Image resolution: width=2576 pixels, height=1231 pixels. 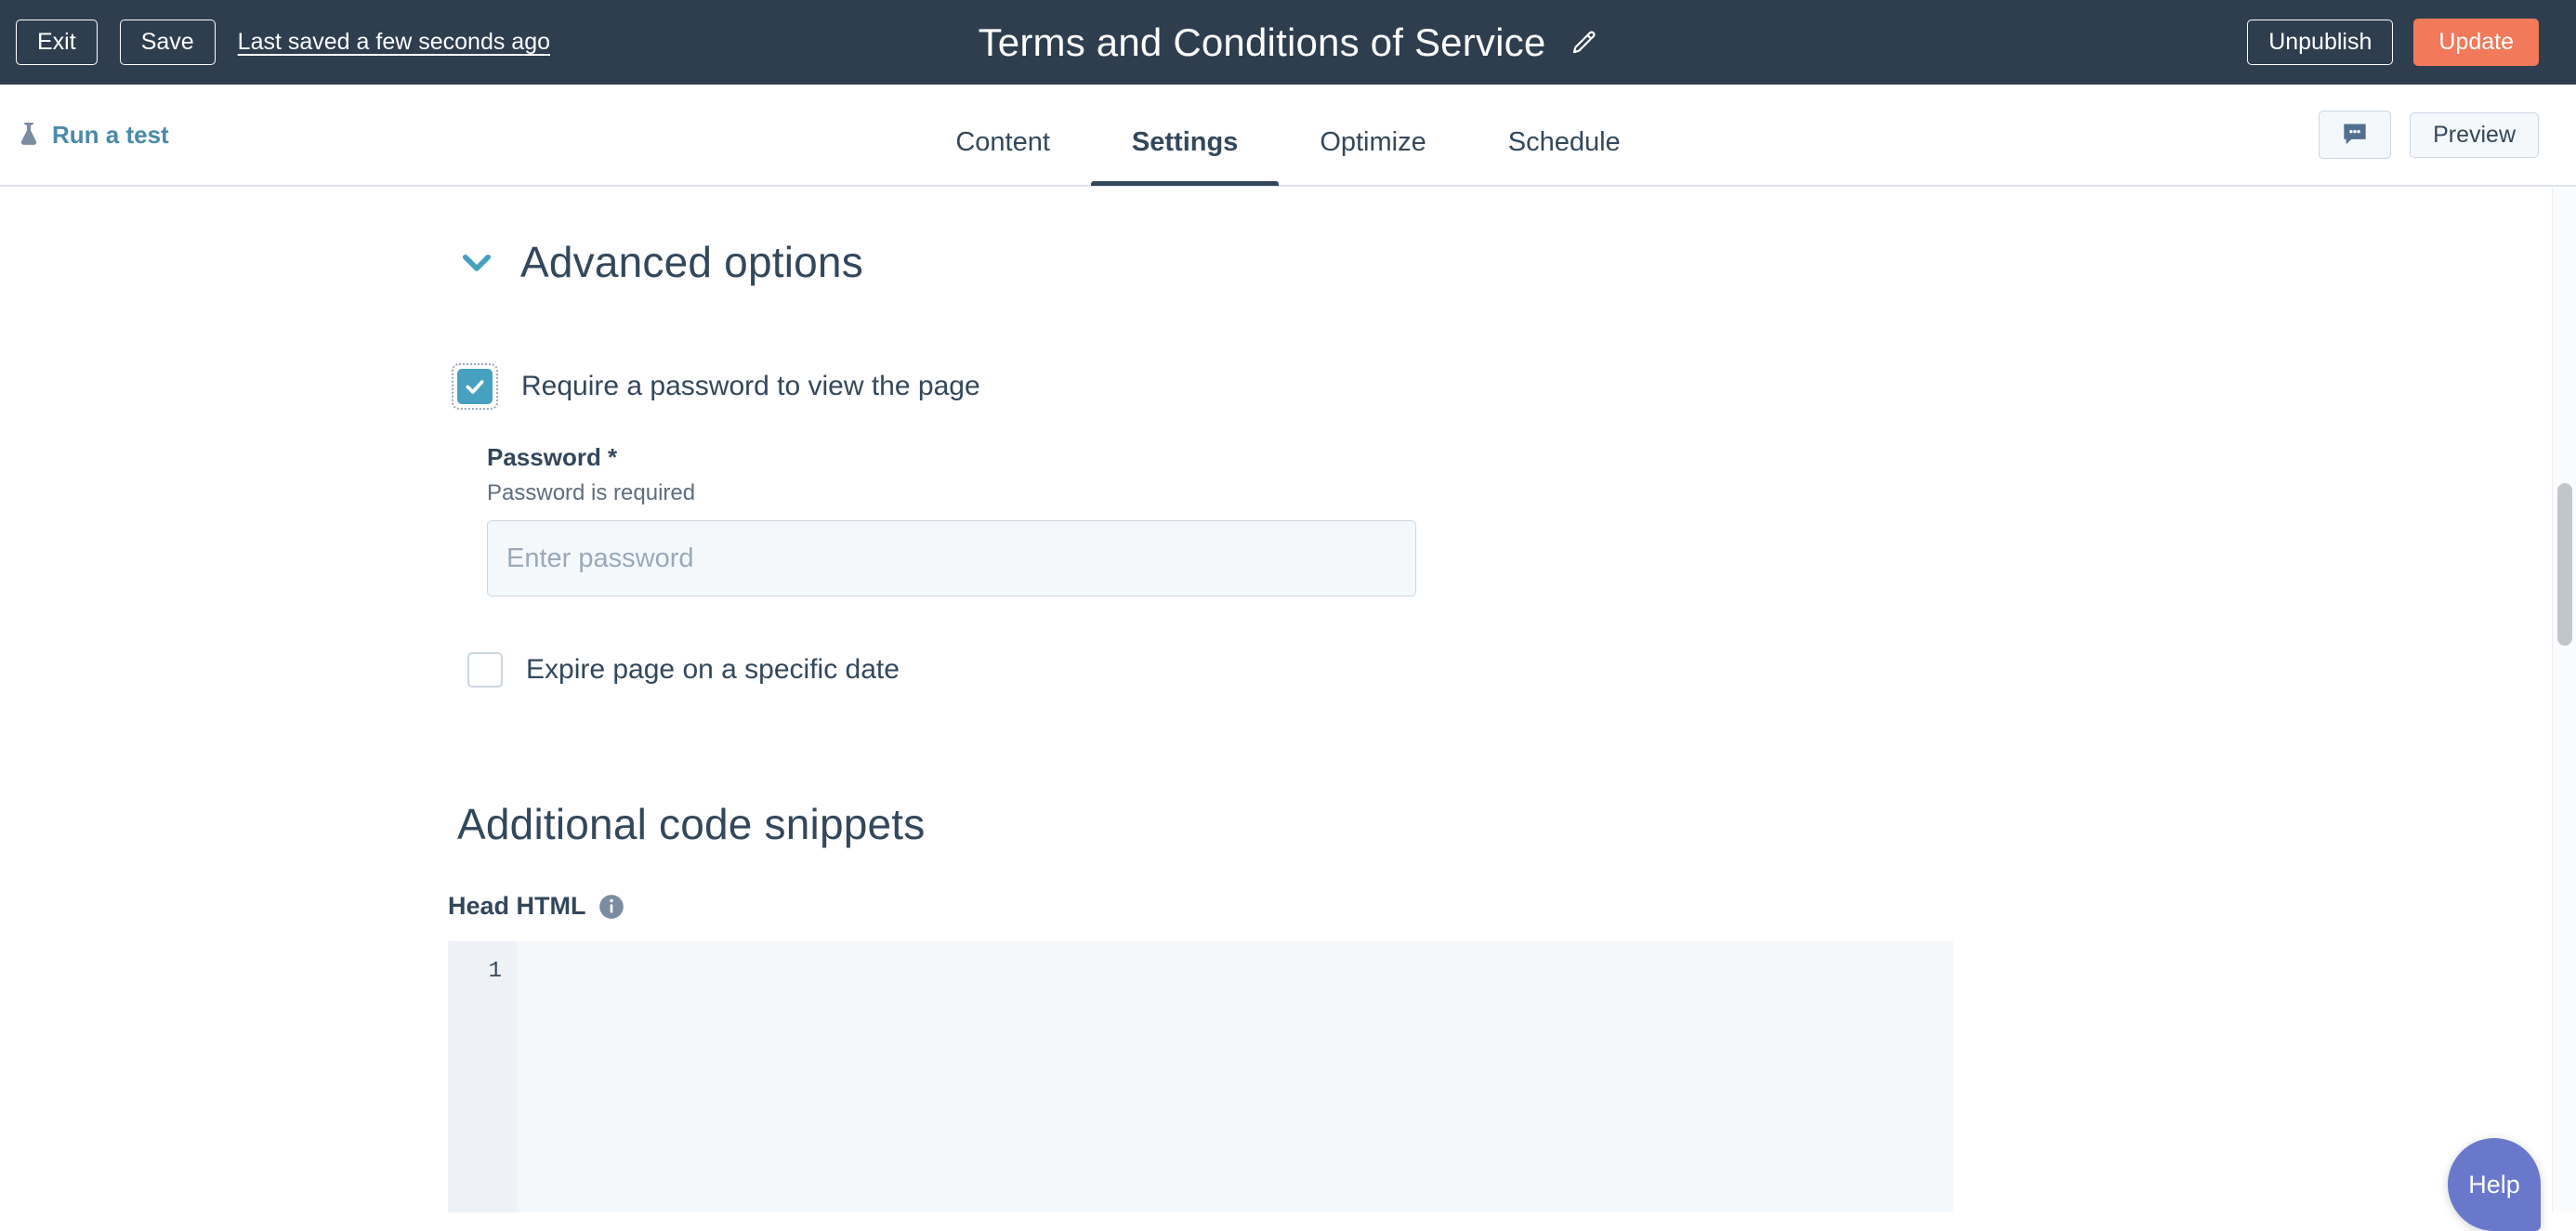 I want to click on comment-bubble-icon, so click(x=2355, y=135).